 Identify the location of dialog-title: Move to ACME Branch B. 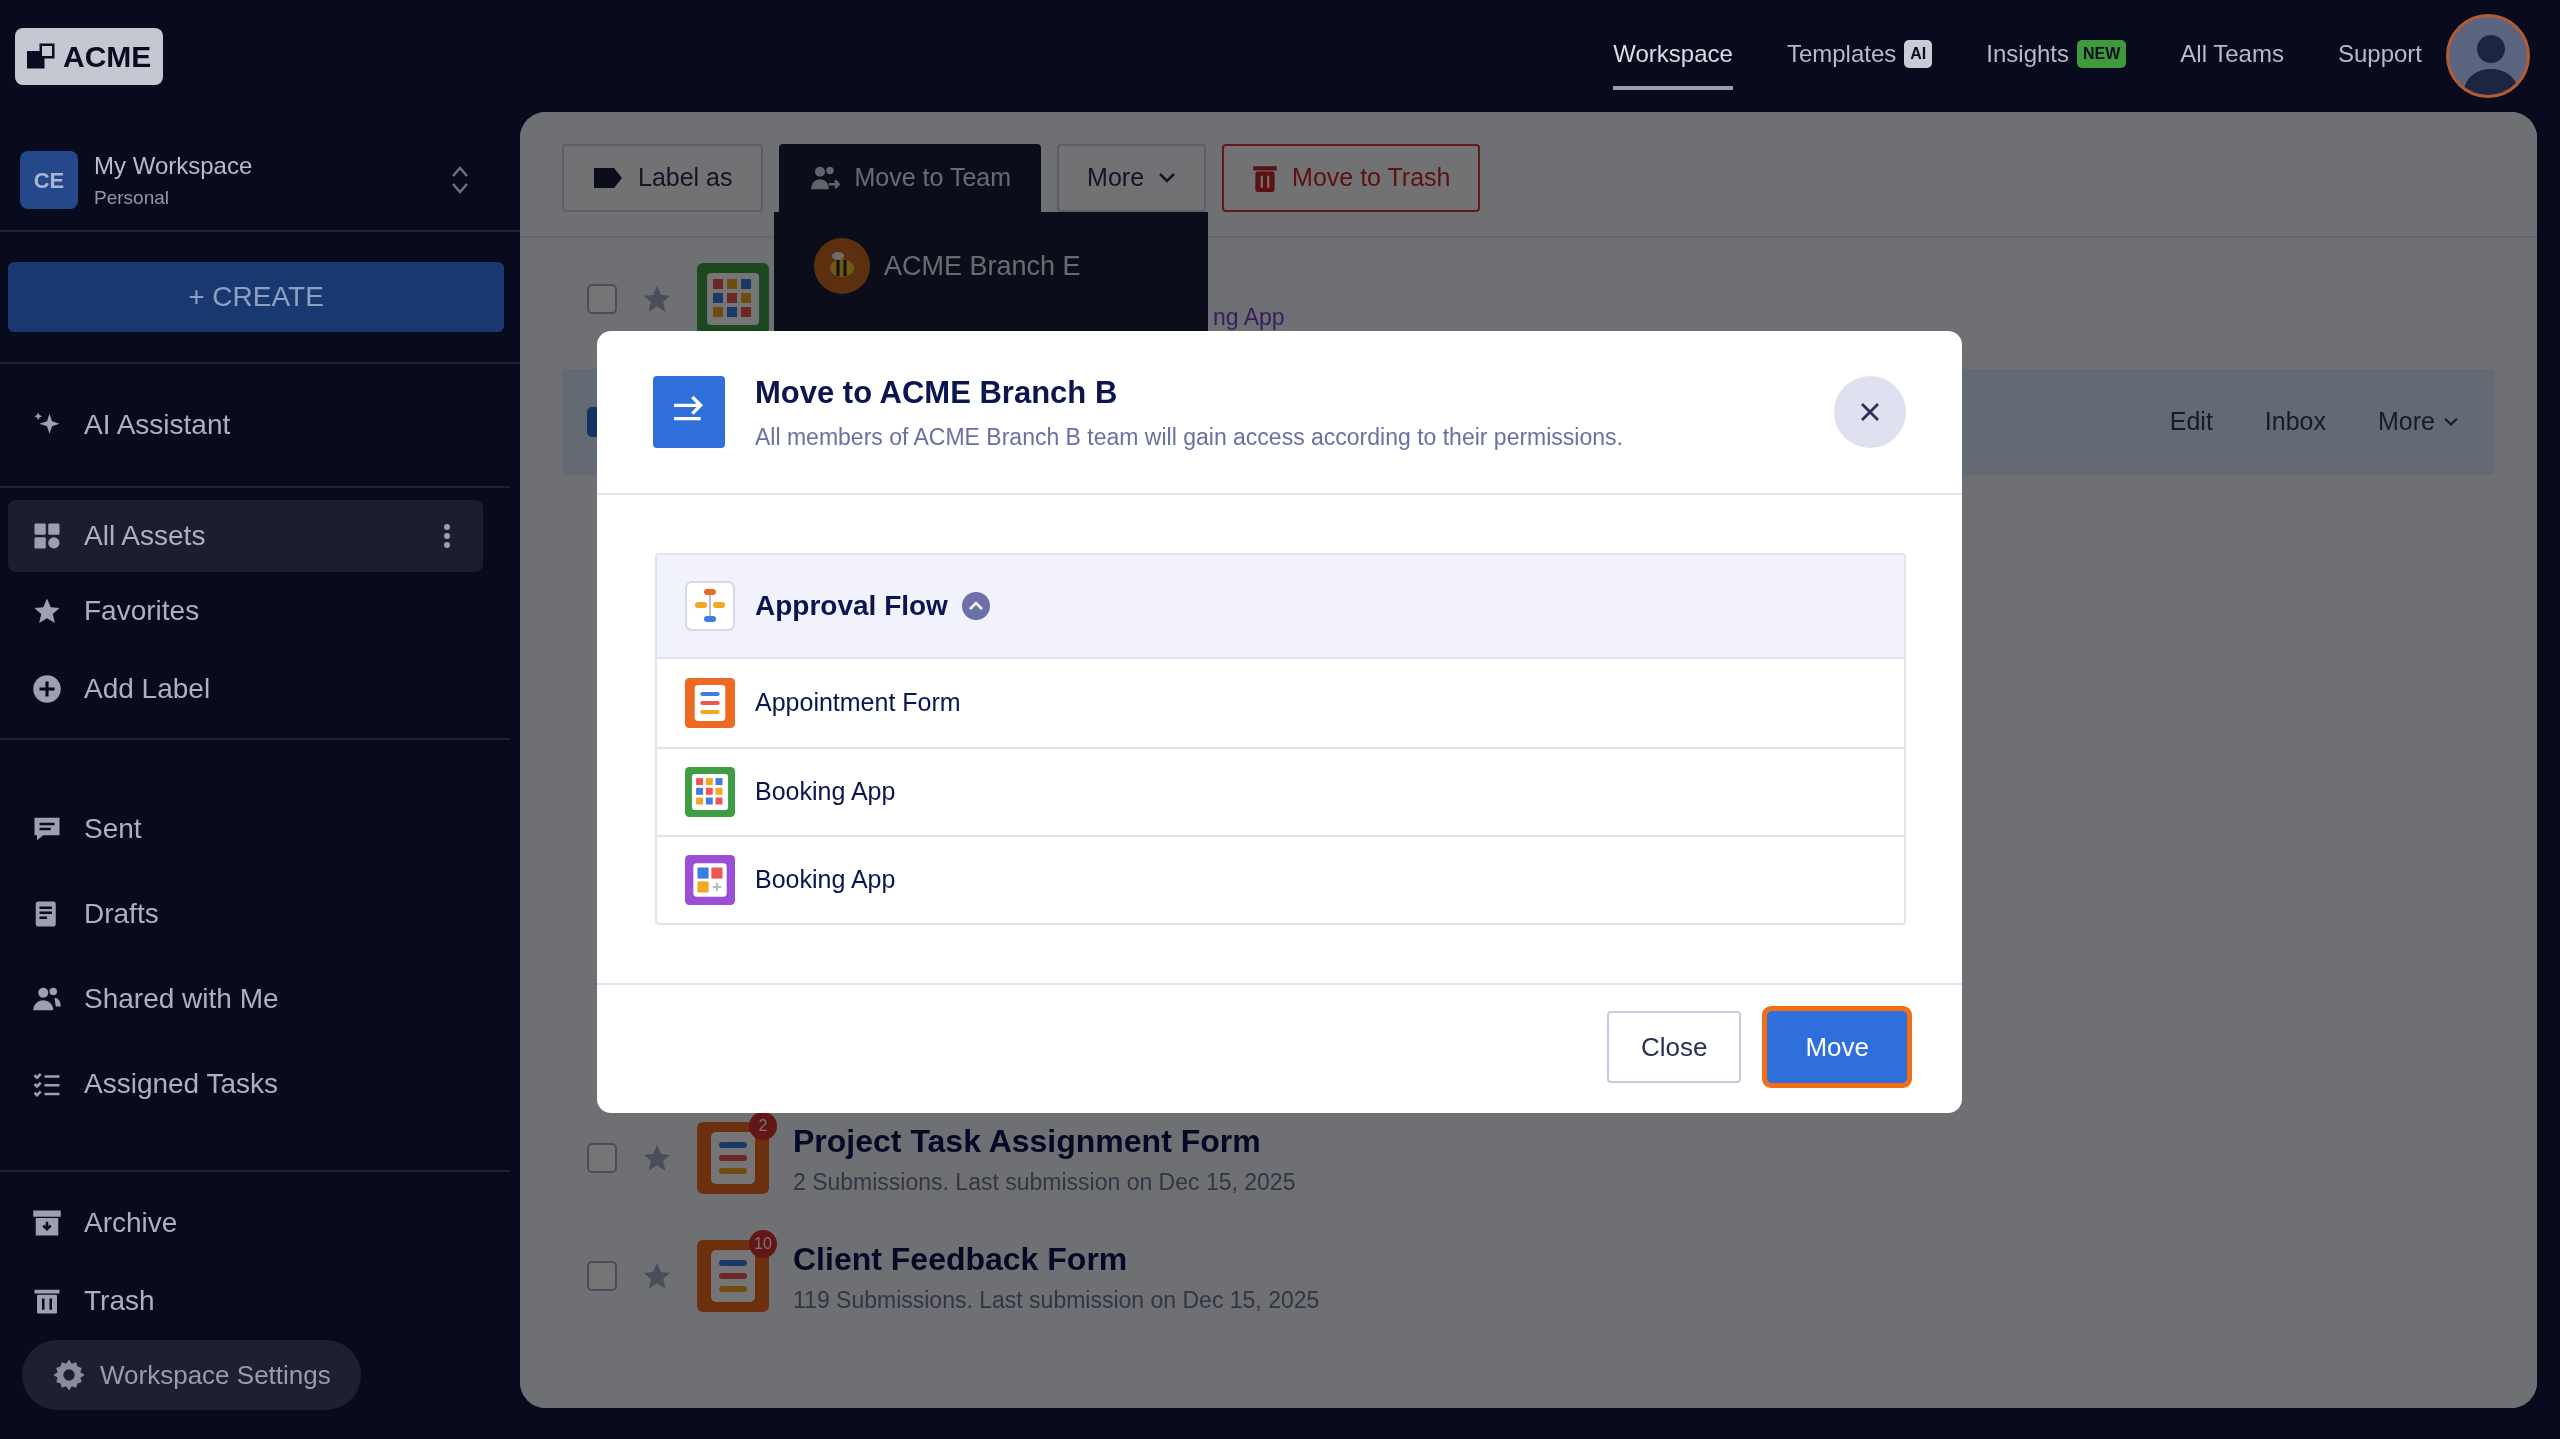
(937, 392).